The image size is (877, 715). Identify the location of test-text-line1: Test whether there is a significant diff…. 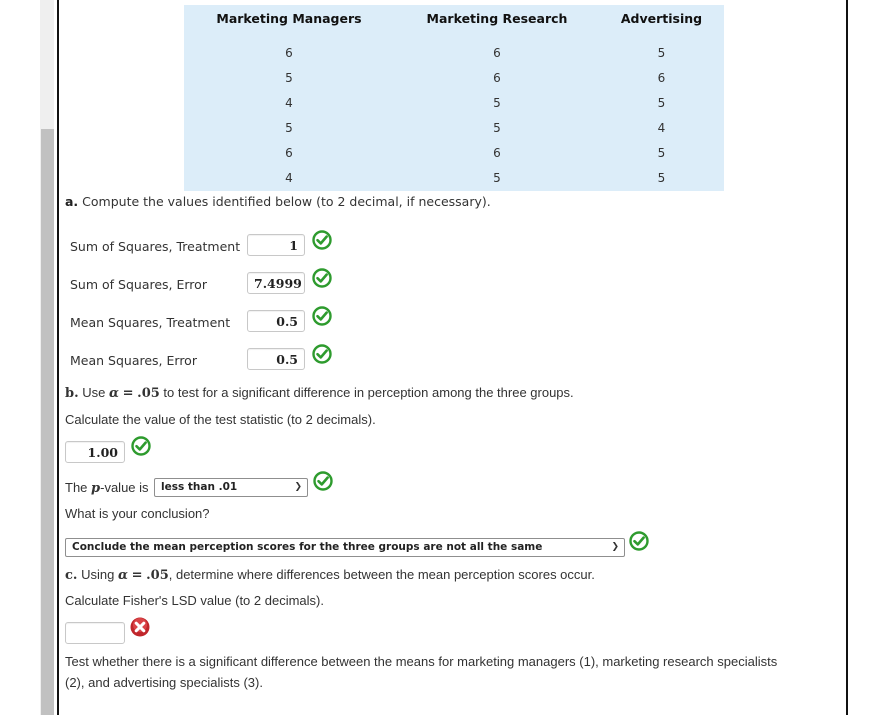
(421, 661).